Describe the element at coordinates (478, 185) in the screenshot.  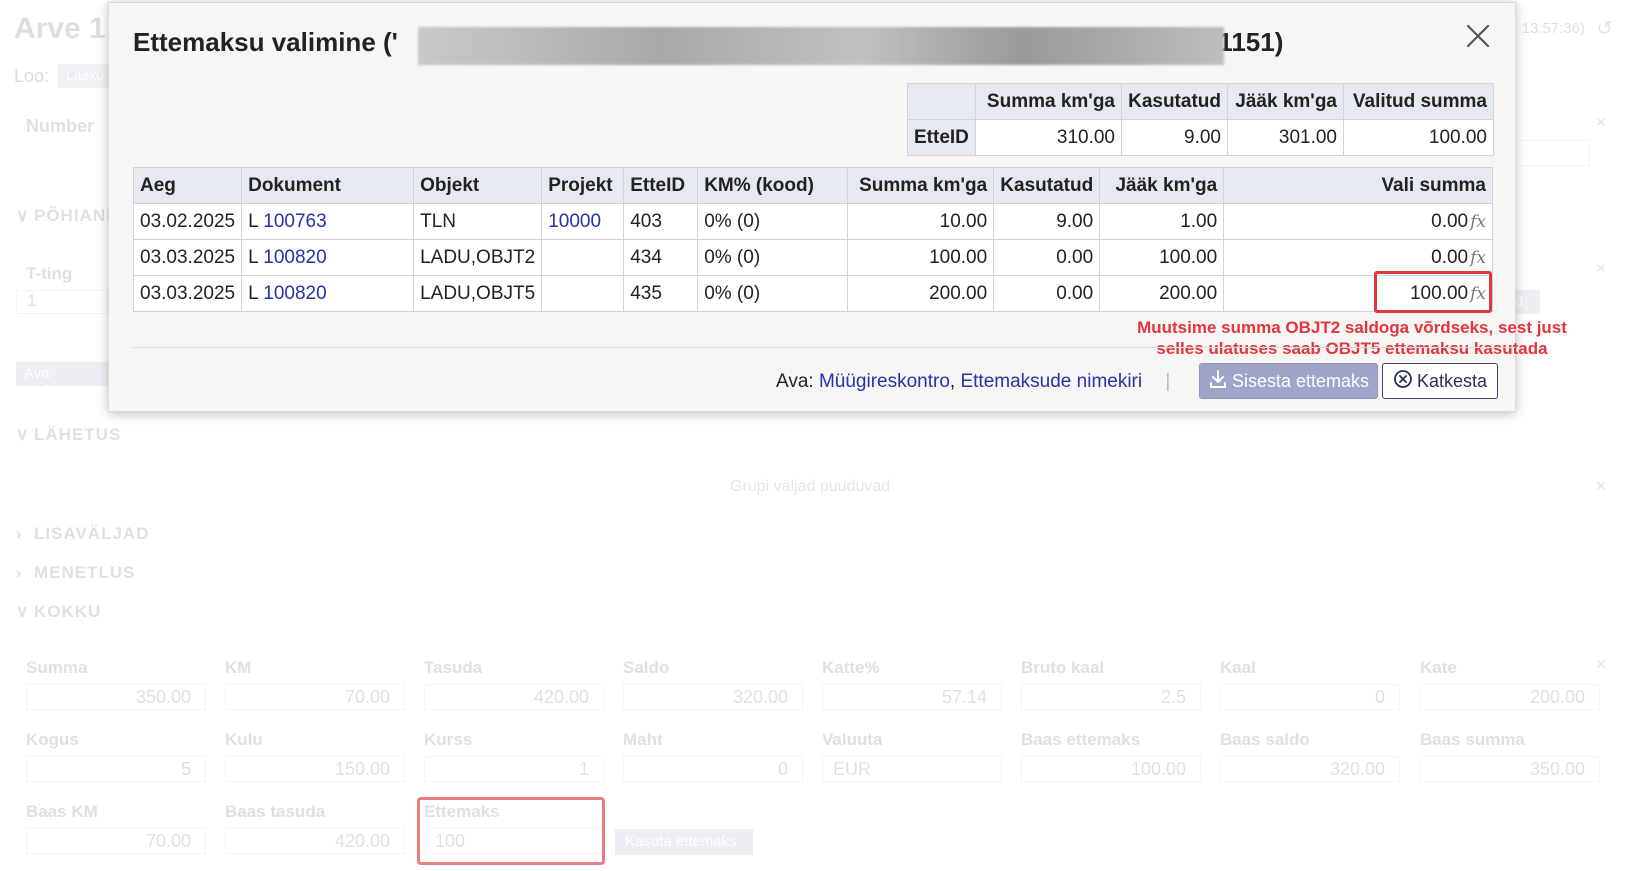
I see `column-header: Objekt` at that location.